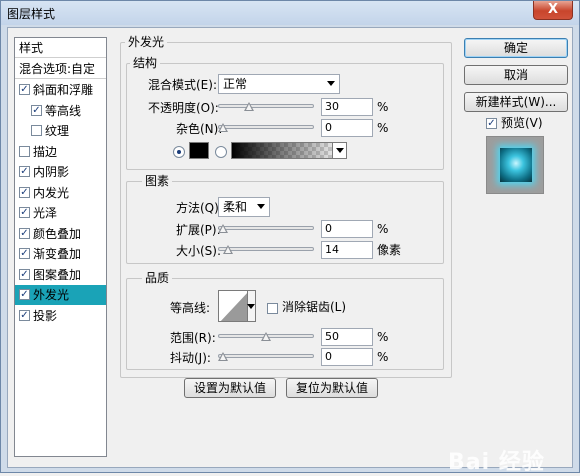  Describe the element at coordinates (347, 128) in the screenshot. I see `noise-input: 0` at that location.